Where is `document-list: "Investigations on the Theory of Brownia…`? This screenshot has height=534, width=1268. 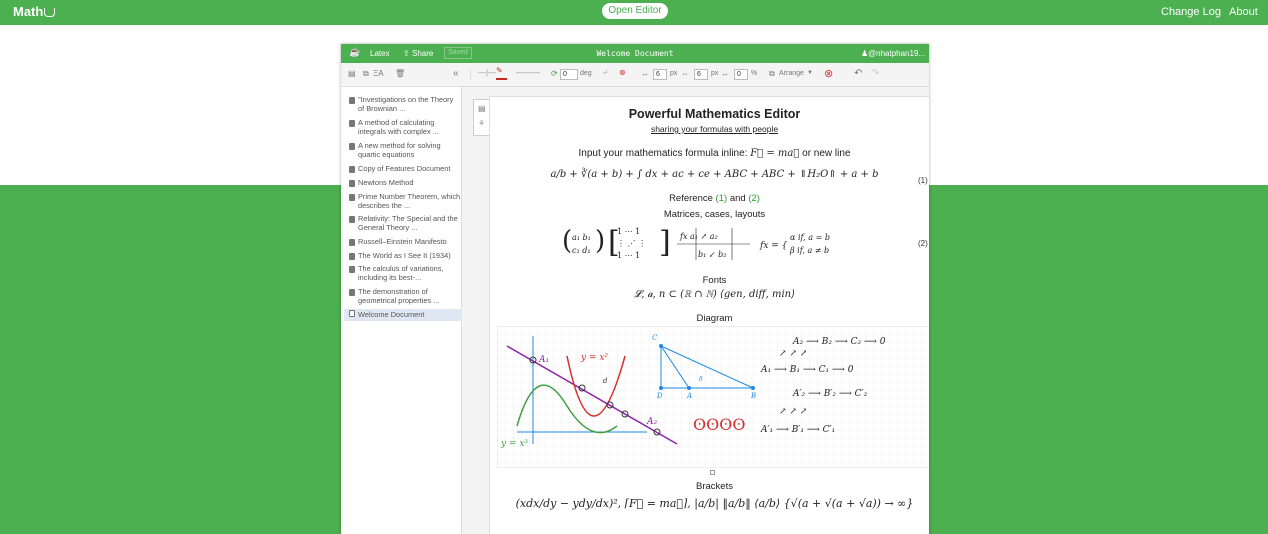 document-list: "Investigations on the Theory of Brownia… is located at coordinates (401, 310).